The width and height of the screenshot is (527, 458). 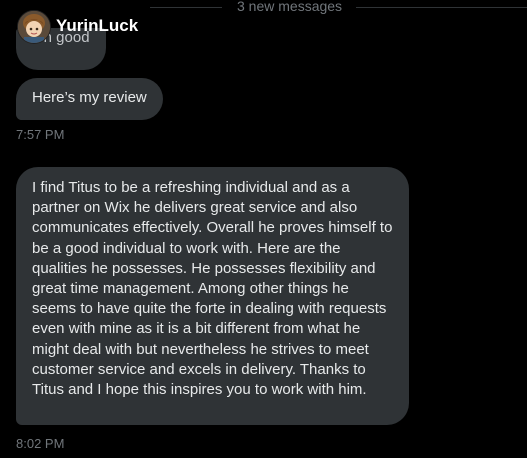 What do you see at coordinates (186, 7) in the screenshot?
I see `divider-line-left` at bounding box center [186, 7].